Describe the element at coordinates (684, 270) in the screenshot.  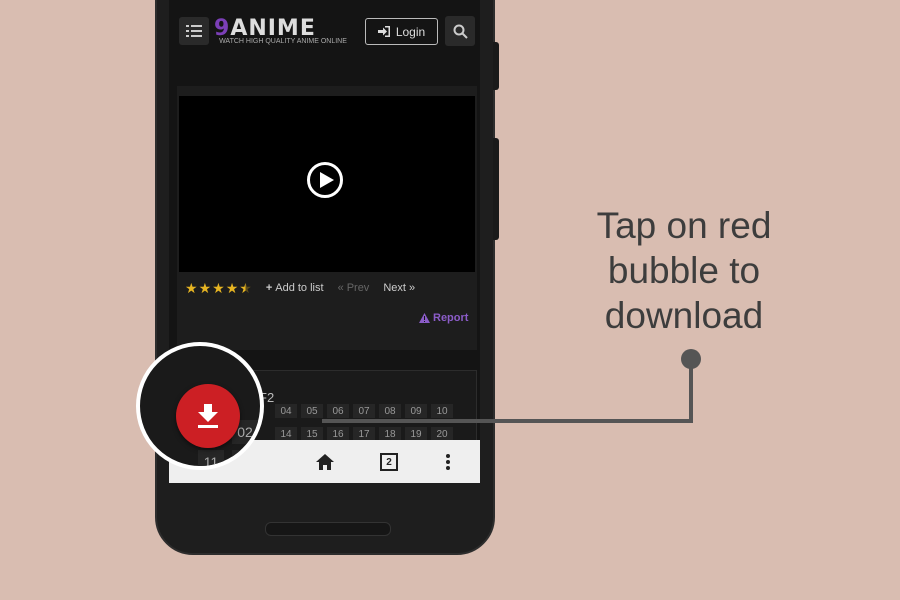
I see `callout-text: Tap on red bubble to download` at that location.